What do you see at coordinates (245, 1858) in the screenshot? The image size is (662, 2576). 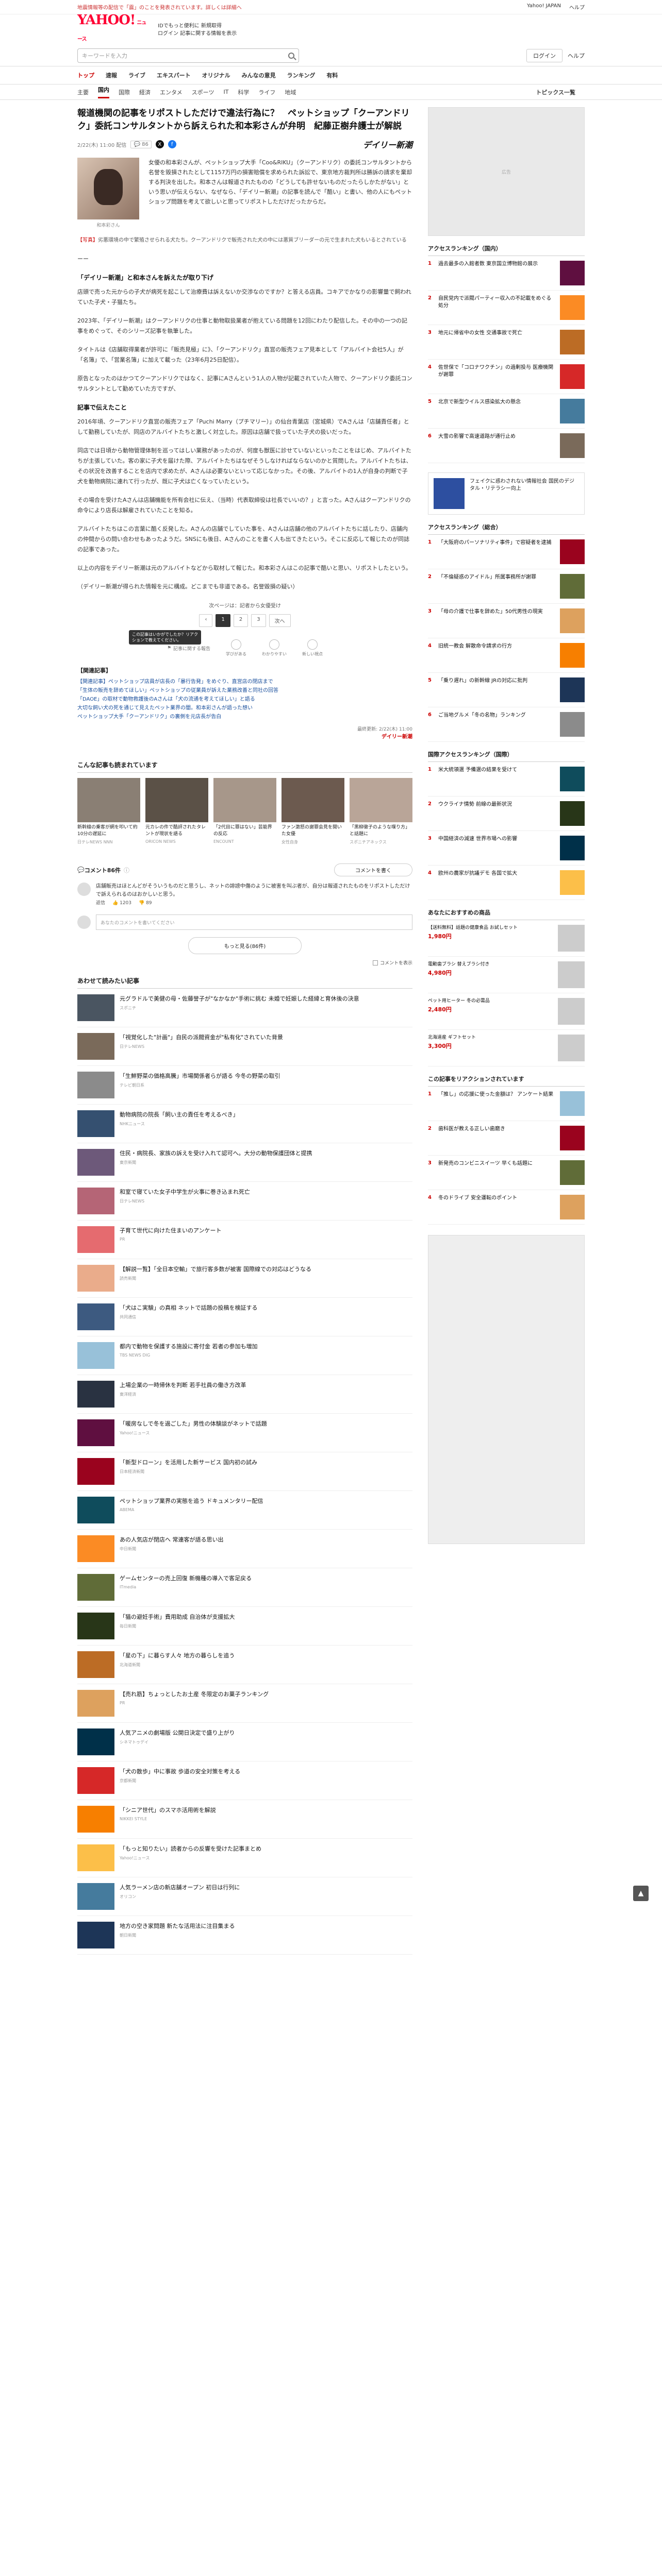 I see `recommended-item: 「もっと知りたい」読者からの反響を受けた記事まとめ Yahoo!ニュース` at bounding box center [245, 1858].